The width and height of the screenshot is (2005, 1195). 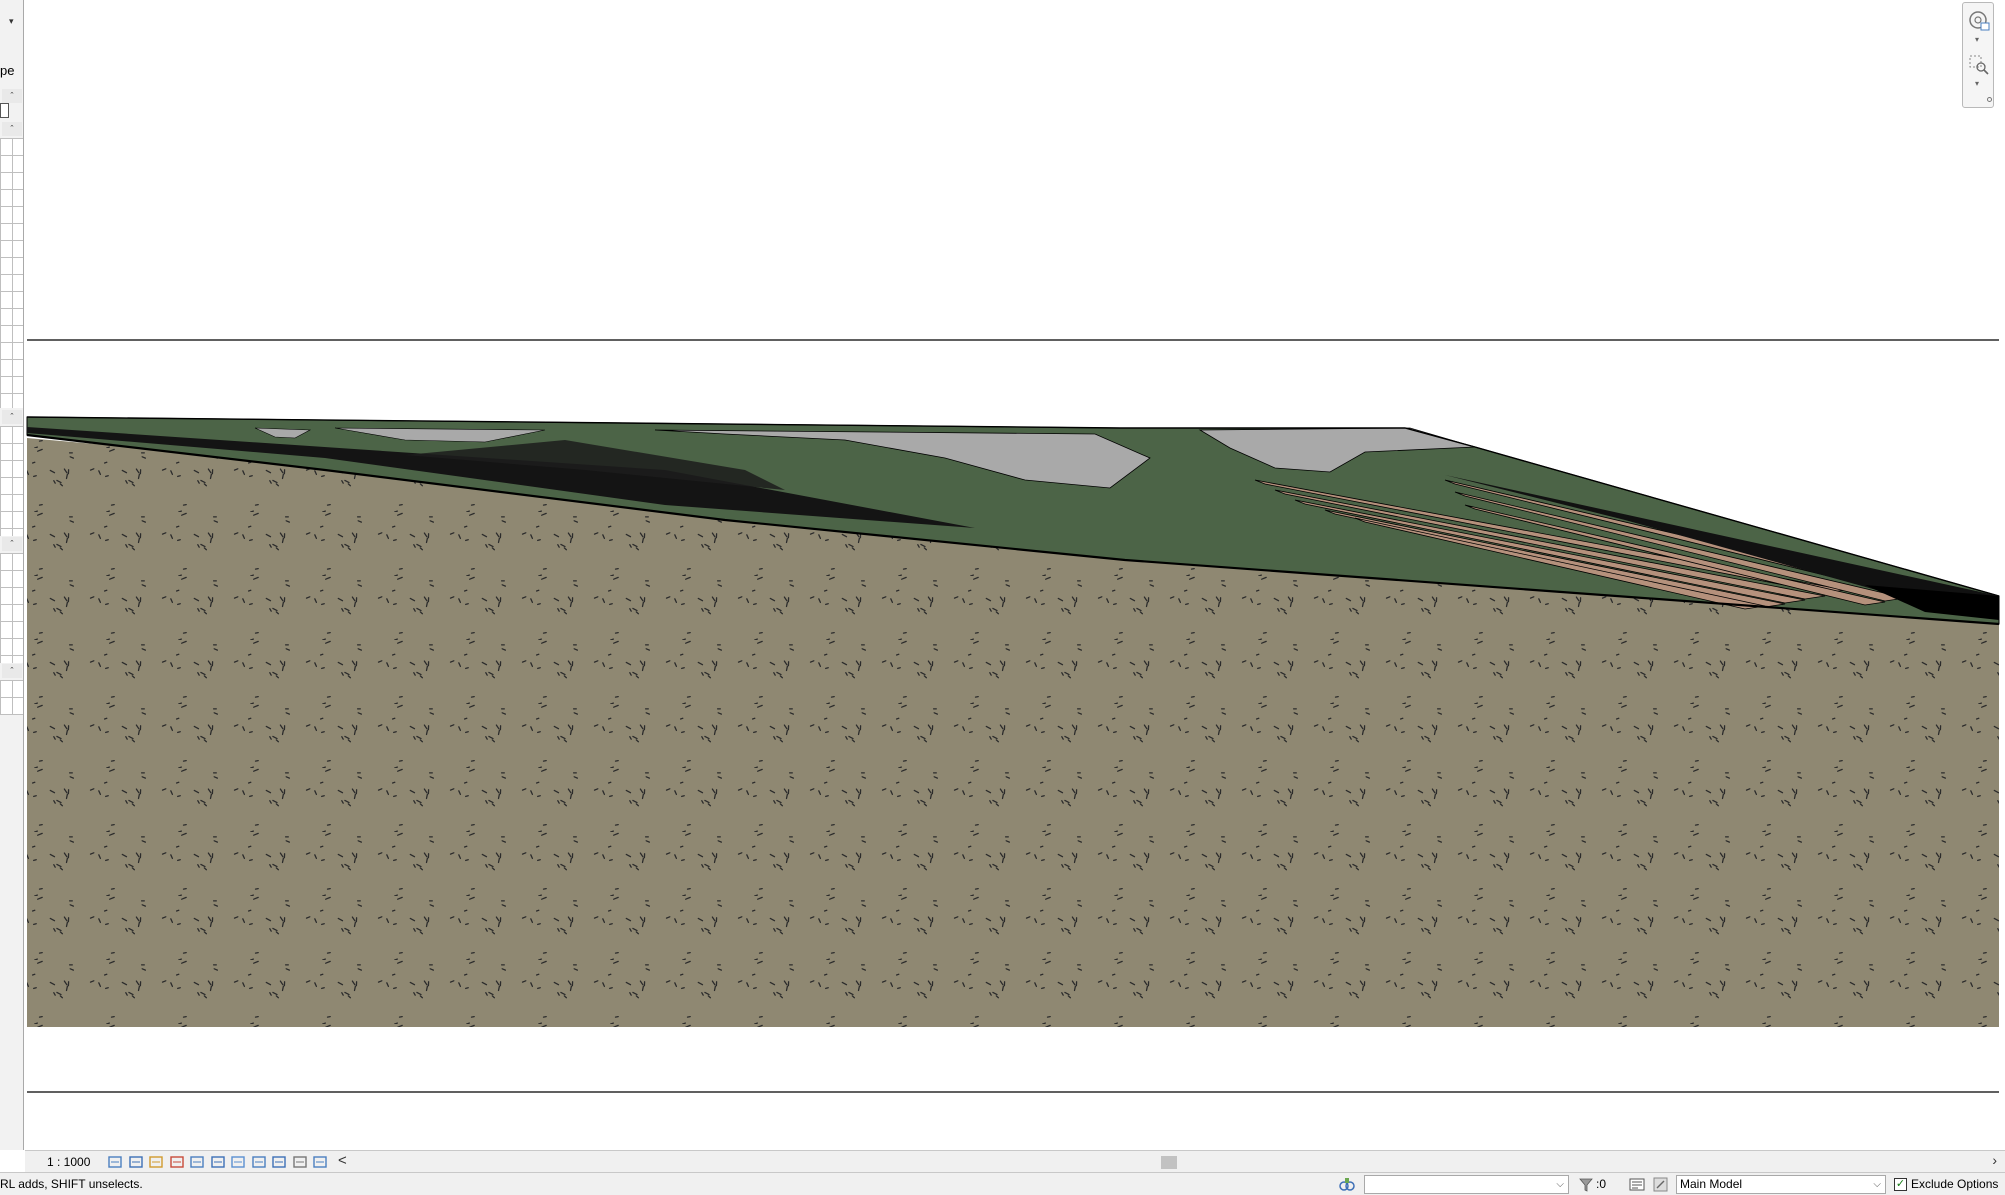 I want to click on view-scale: 1 : 1000, so click(x=68, y=1162).